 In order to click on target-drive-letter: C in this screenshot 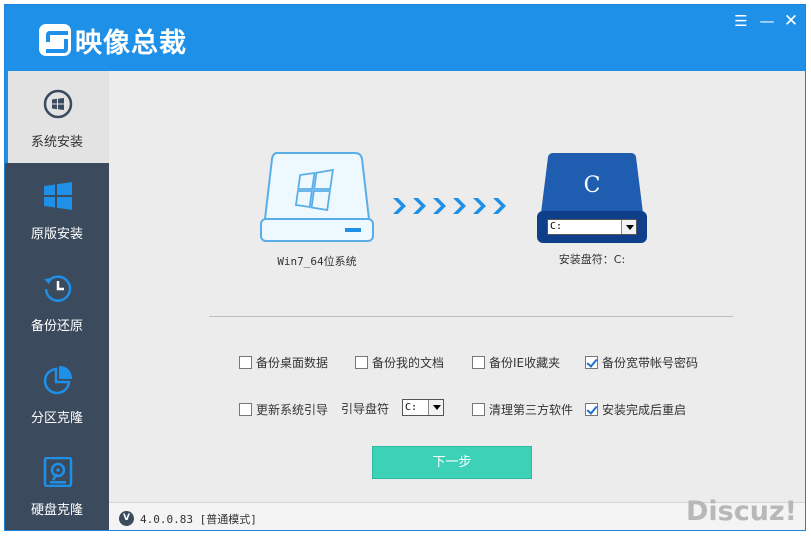, I will do `click(592, 185)`.